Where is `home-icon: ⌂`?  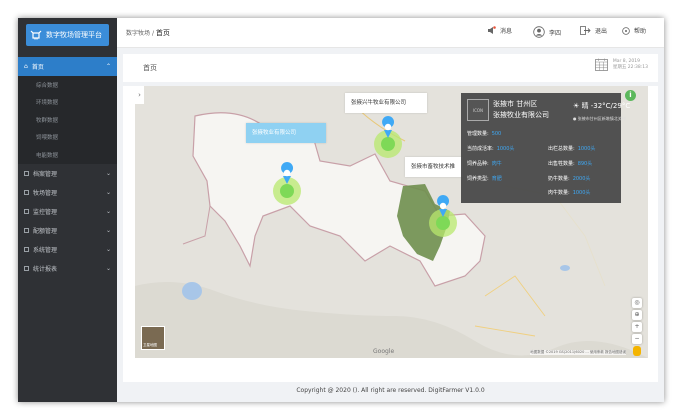
home-icon: ⌂ is located at coordinates (26, 66).